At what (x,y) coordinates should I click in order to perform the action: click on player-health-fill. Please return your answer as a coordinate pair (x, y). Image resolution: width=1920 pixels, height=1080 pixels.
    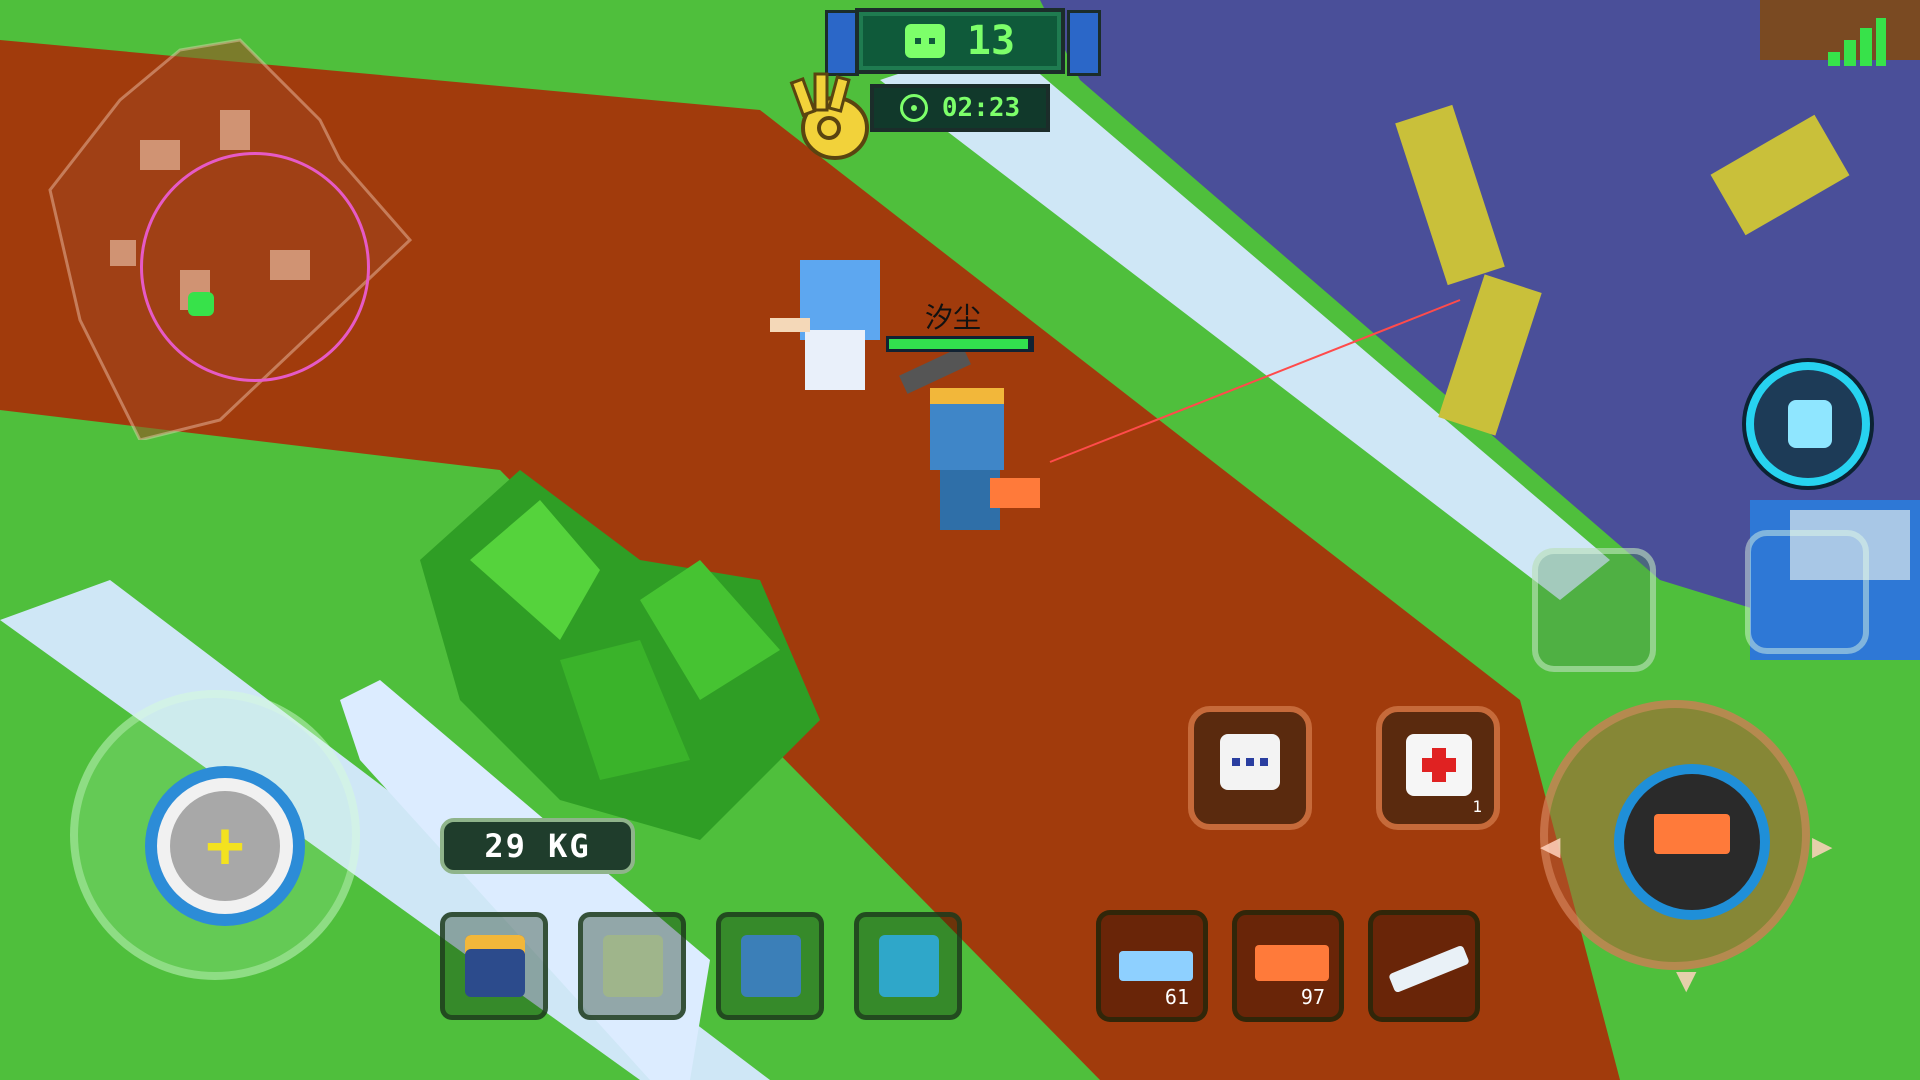
    Looking at the image, I should click on (959, 344).